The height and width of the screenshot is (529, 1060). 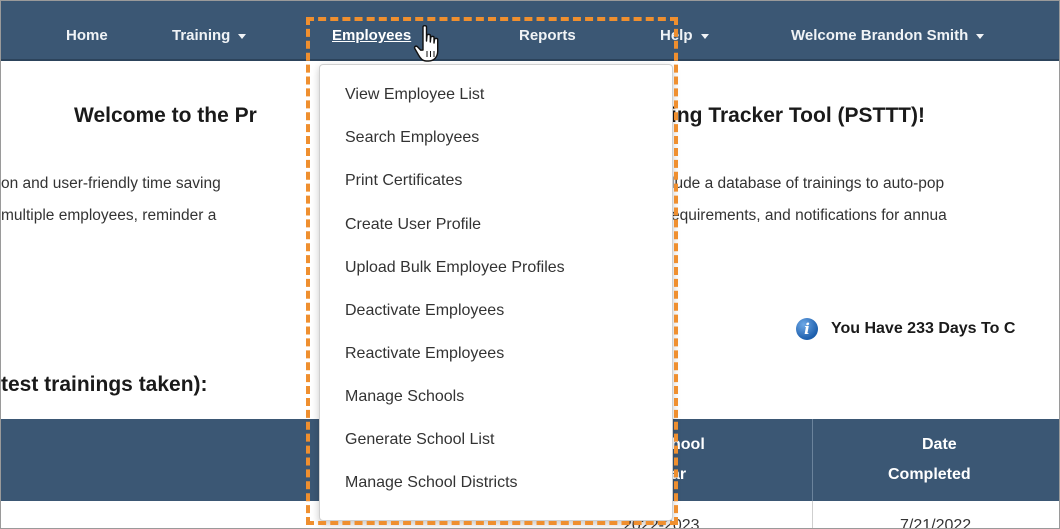 I want to click on nav-training: Training, so click(x=209, y=35).